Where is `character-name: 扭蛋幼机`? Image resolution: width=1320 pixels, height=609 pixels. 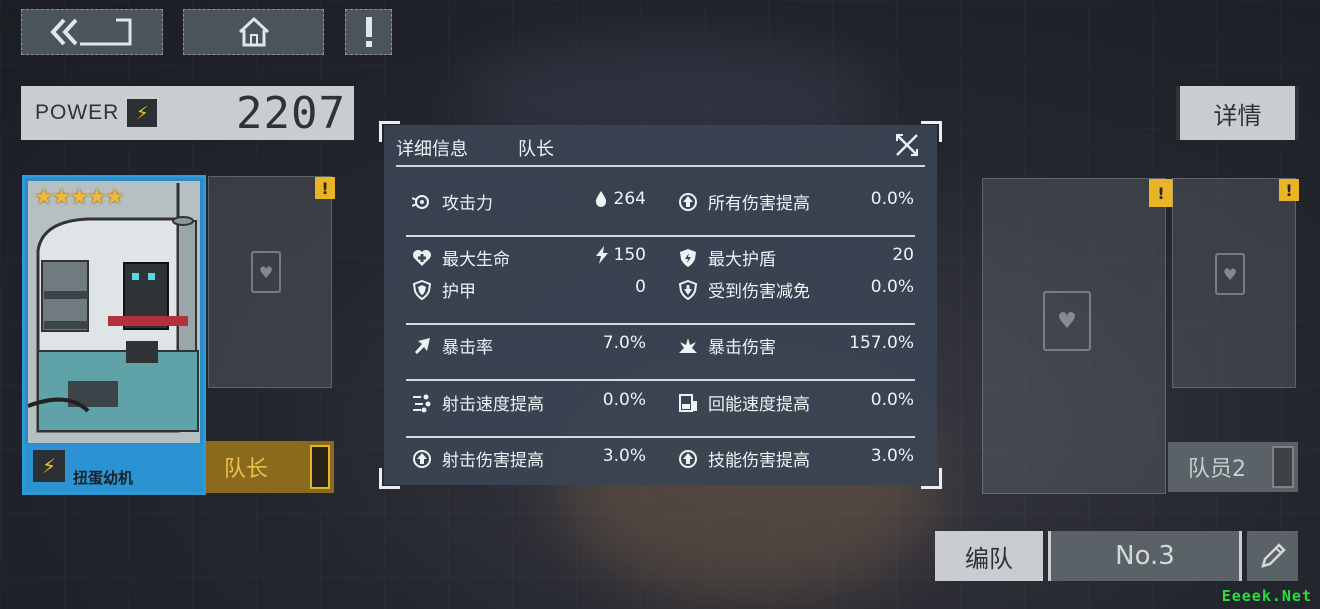 character-name: 扭蛋幼机 is located at coordinates (103, 478).